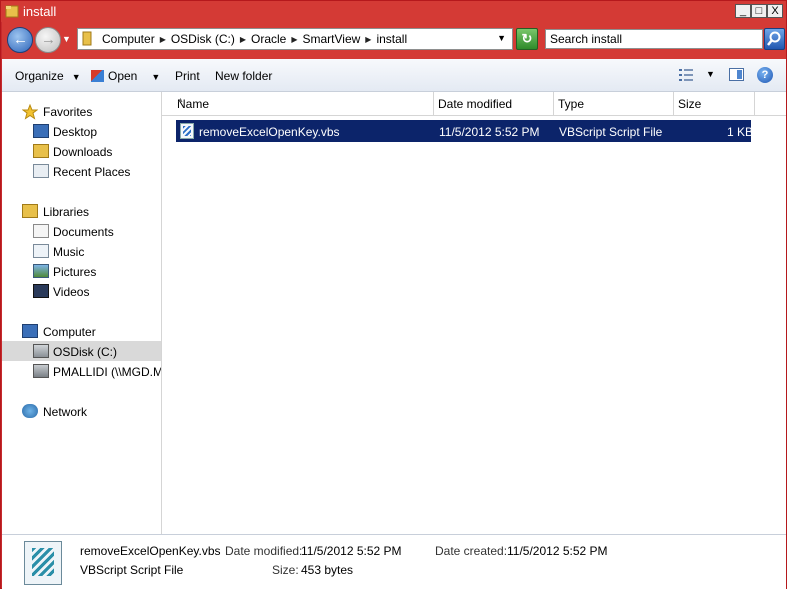 Image resolution: width=787 pixels, height=589 pixels. I want to click on nav-music: Music, so click(81, 251).